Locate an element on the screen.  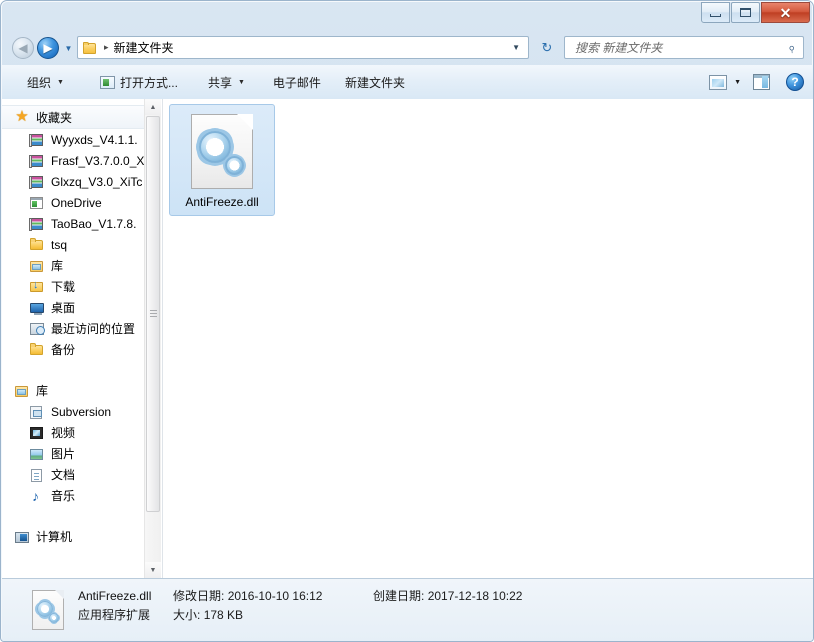
forward-button: ▶ is located at coordinates (48, 48).